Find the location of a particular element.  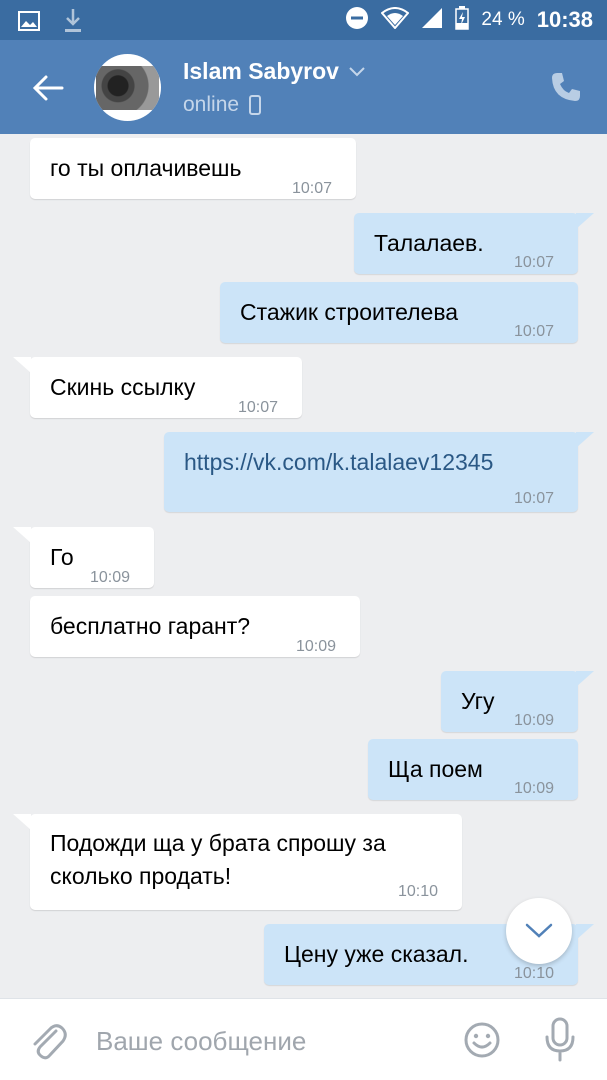

message-time: 10:10 is located at coordinates (418, 891).